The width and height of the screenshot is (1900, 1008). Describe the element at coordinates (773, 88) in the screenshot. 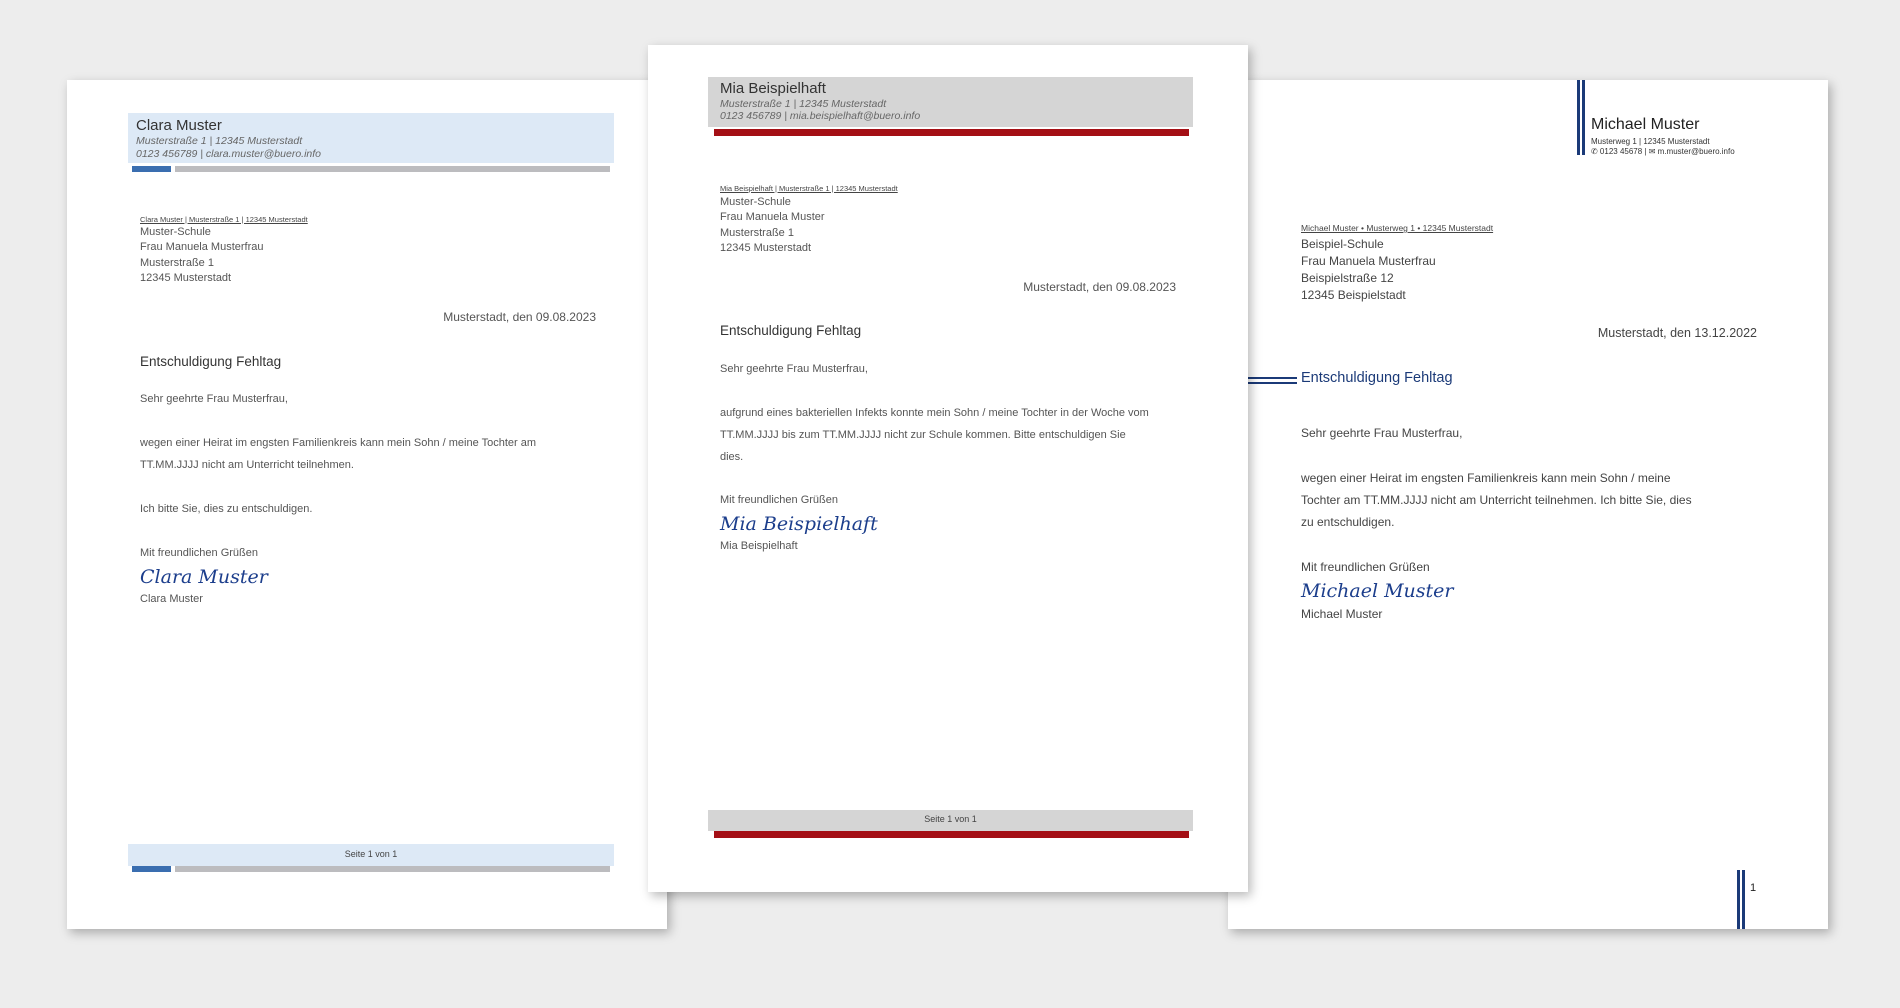

I see `sender-name: Mia Beispielhaft` at that location.